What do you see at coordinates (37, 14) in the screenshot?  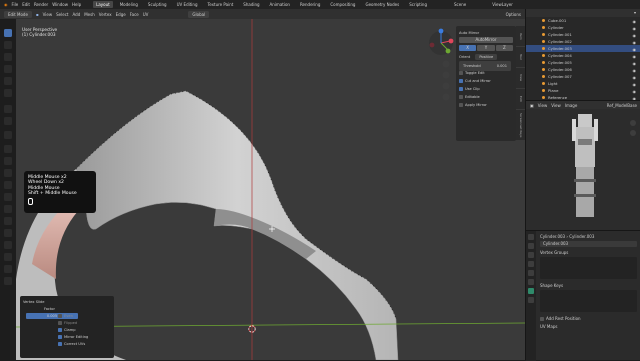 I see `vertex-select-icon: ▪` at bounding box center [37, 14].